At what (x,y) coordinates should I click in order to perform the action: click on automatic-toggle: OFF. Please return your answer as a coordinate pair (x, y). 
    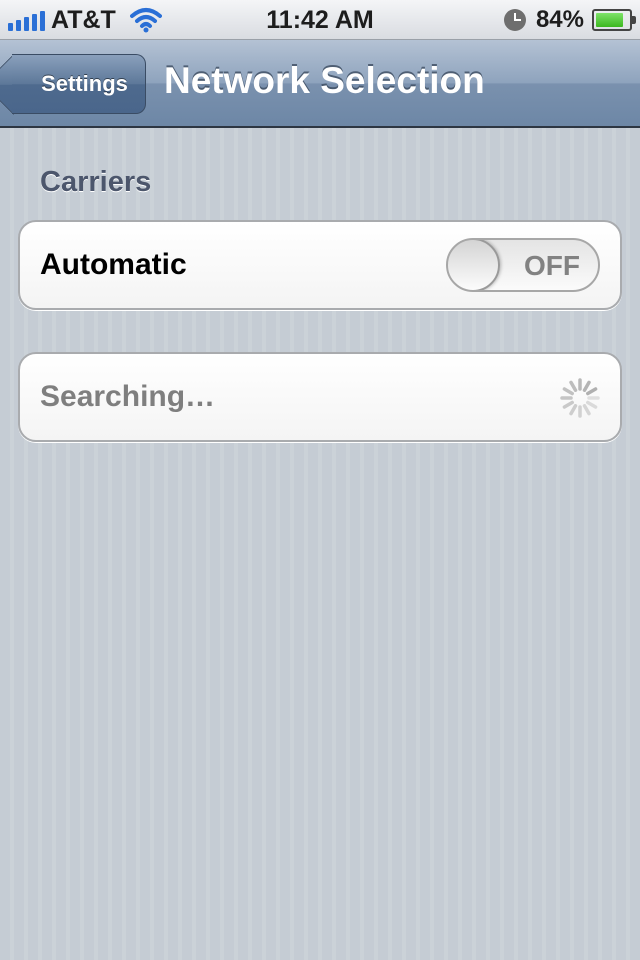
    Looking at the image, I should click on (523, 265).